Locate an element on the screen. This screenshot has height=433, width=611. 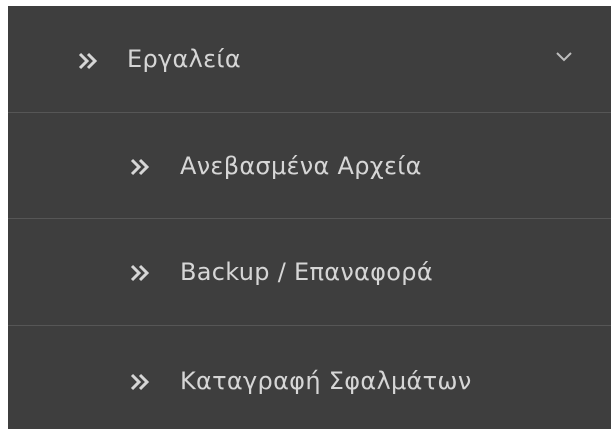
menu-item-uploaded-files-label: Ανεβασμένα Αρχεία is located at coordinates (301, 166).